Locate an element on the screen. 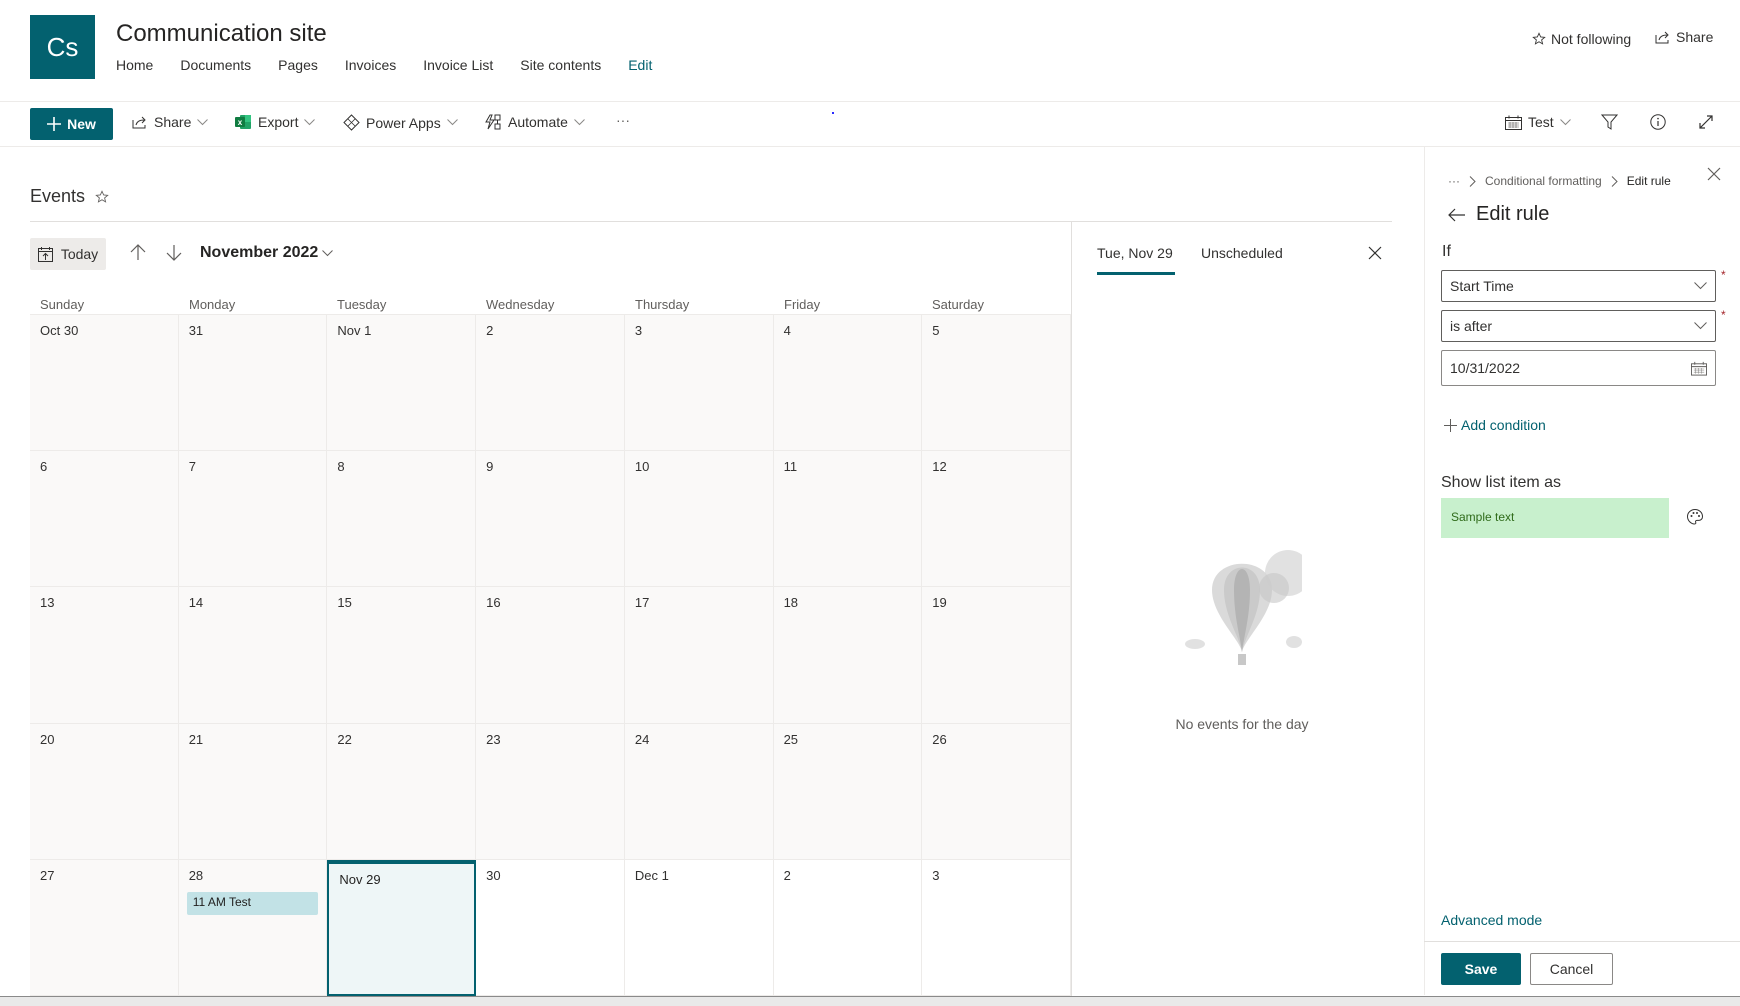 This screenshot has height=1006, width=1740. more-commands-button: ··· is located at coordinates (623, 120).